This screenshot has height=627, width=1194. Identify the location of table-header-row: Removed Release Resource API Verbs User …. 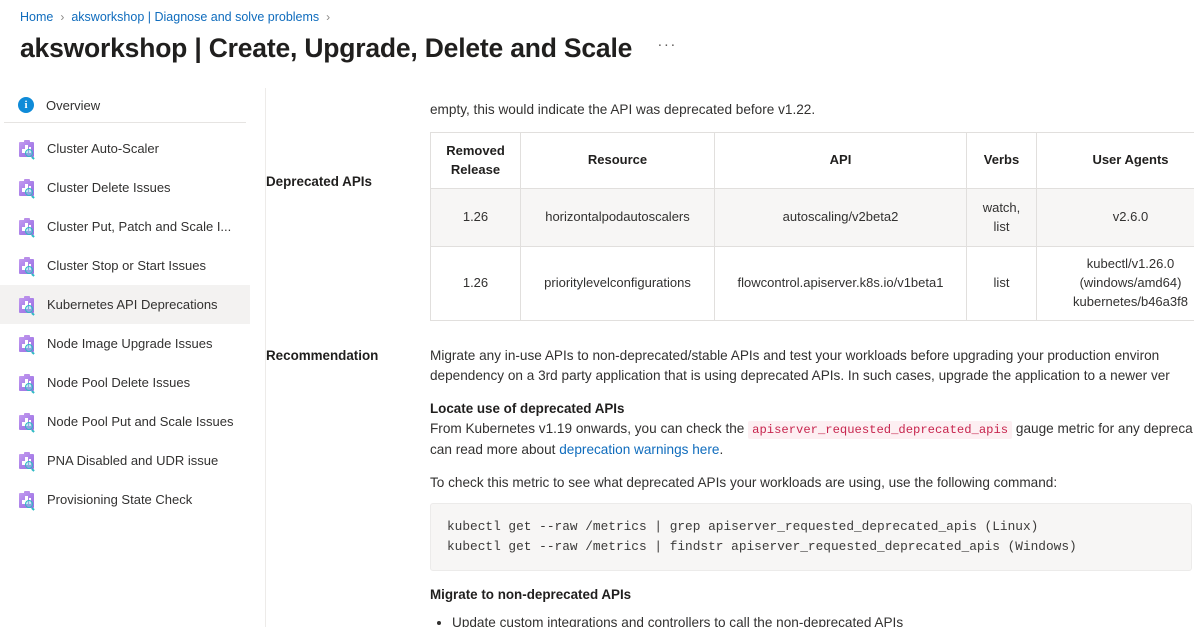
(812, 160).